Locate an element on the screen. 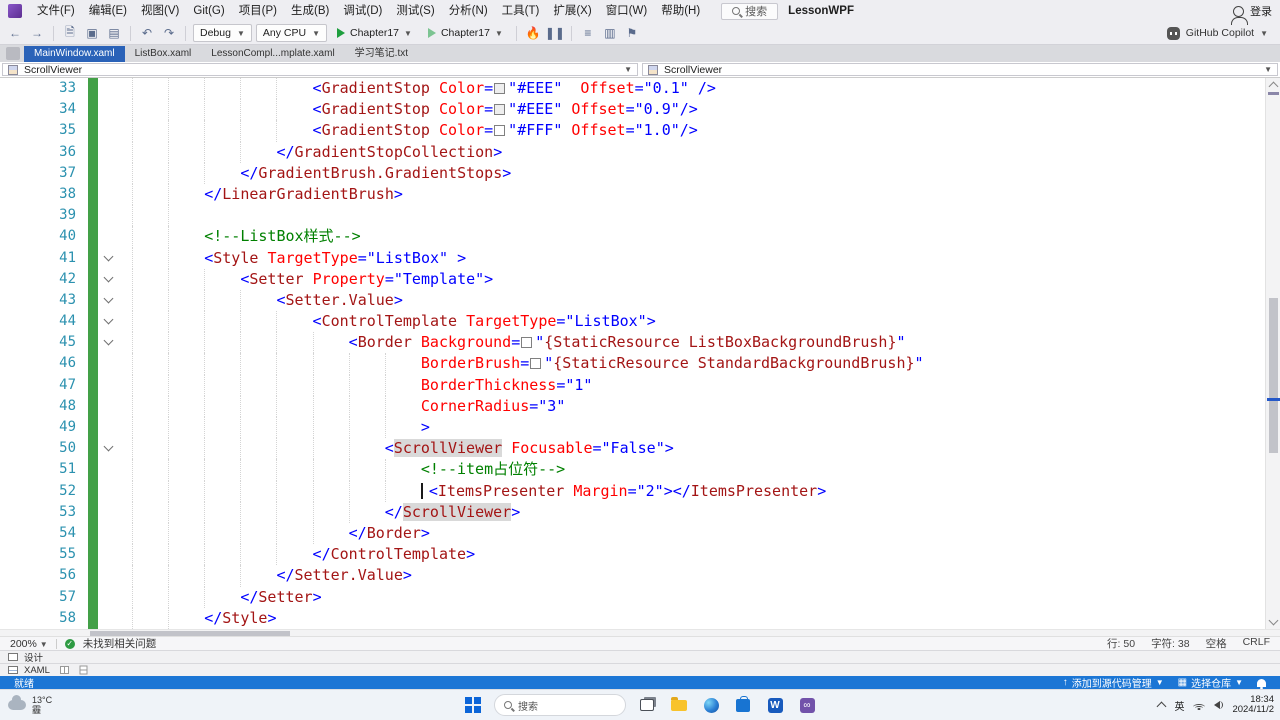 The image size is (1280, 720). navbar-type-dropdown: ScrollViewer ▼ is located at coordinates (320, 69).